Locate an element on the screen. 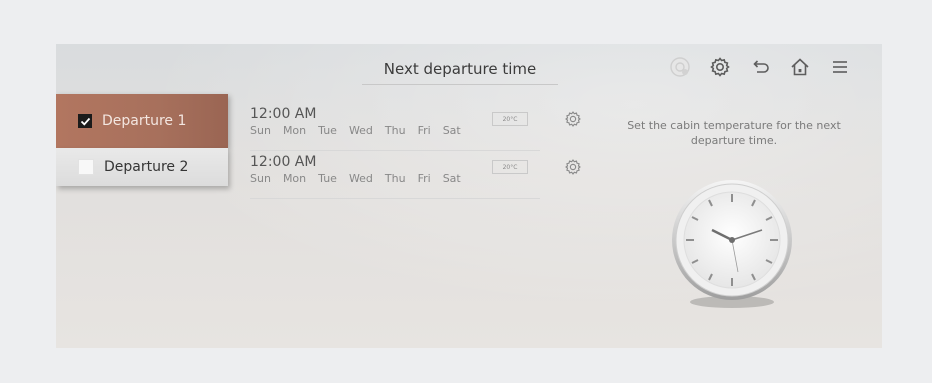  temperature-button is located at coordinates (680, 67).